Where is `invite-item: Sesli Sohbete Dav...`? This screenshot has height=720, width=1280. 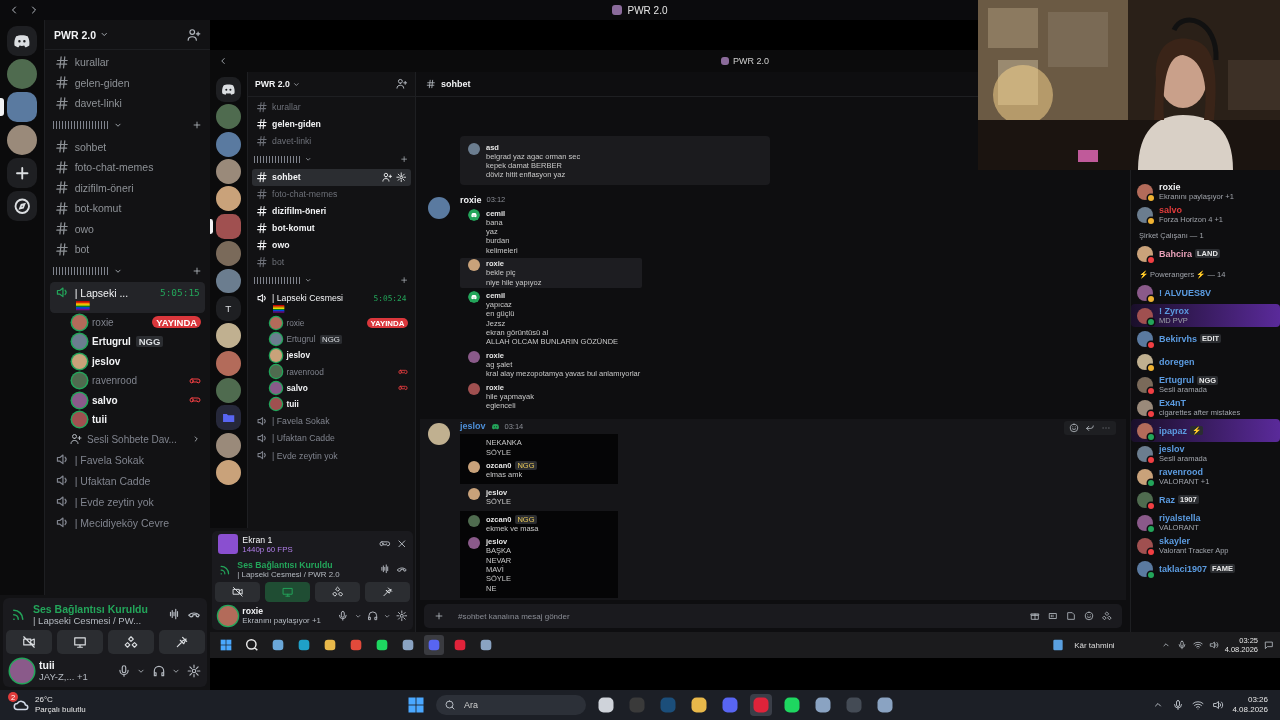
invite-item: Sesli Sohbete Dav... is located at coordinates (127, 439).